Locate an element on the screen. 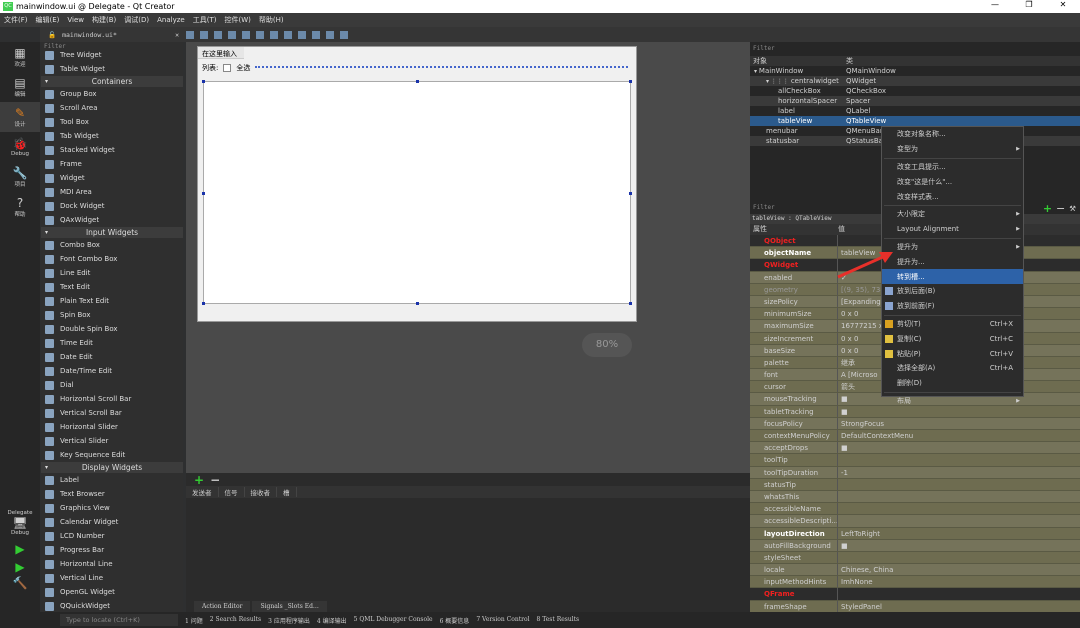 The image size is (1080, 628). widget-item: Plain Text Edit is located at coordinates (112, 301).